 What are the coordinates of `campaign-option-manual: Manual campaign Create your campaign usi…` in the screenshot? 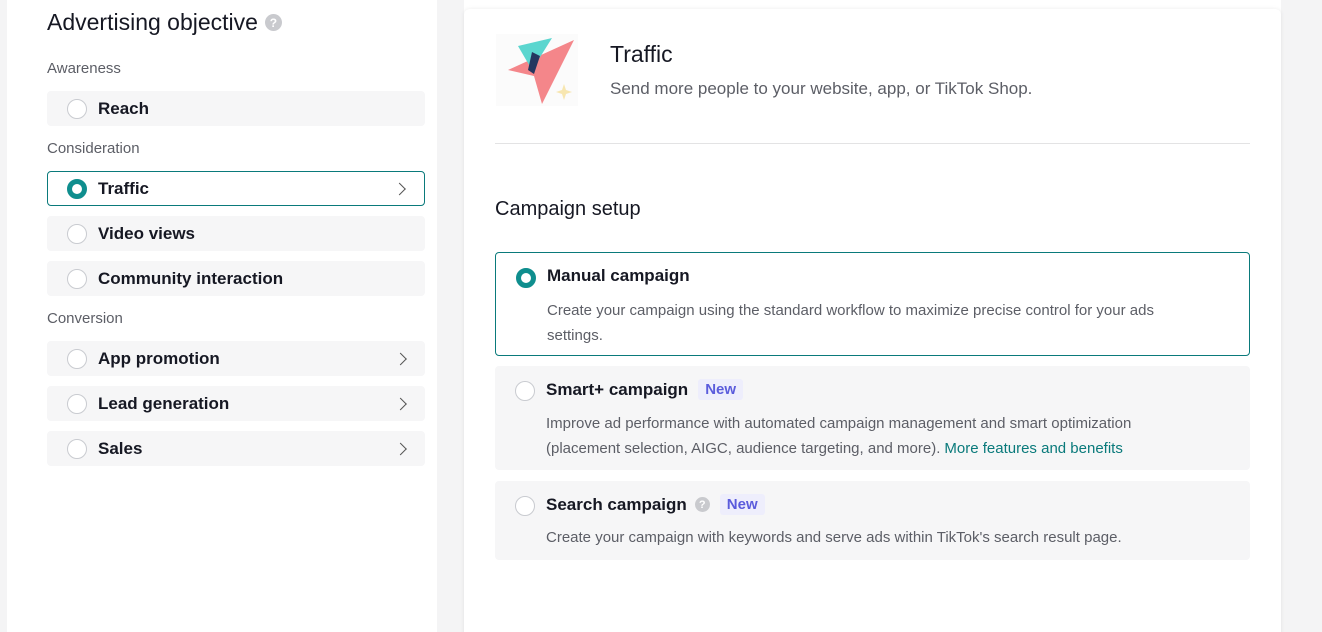 It's located at (872, 304).